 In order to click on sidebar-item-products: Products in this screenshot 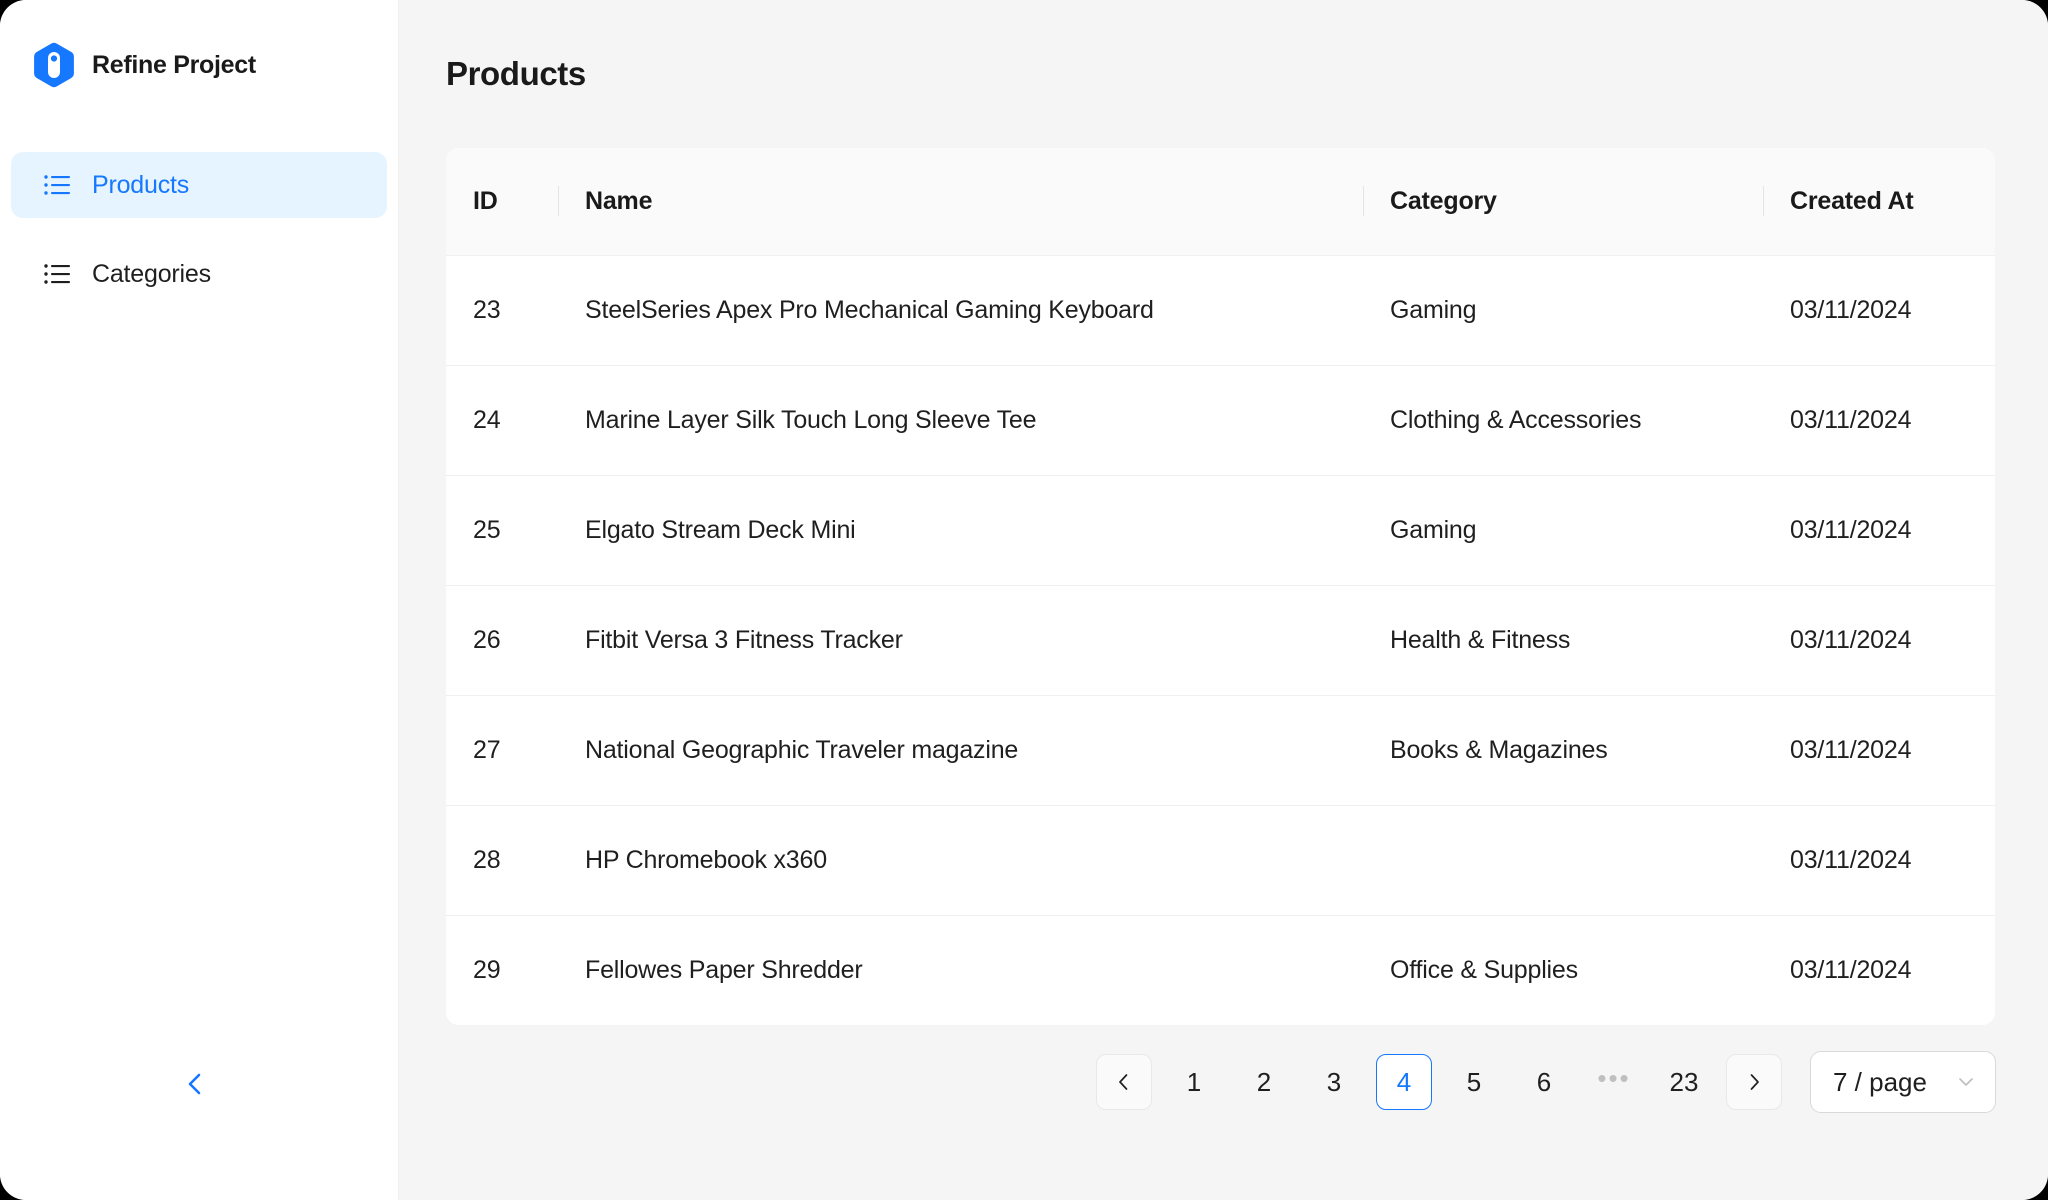, I will do `click(199, 185)`.